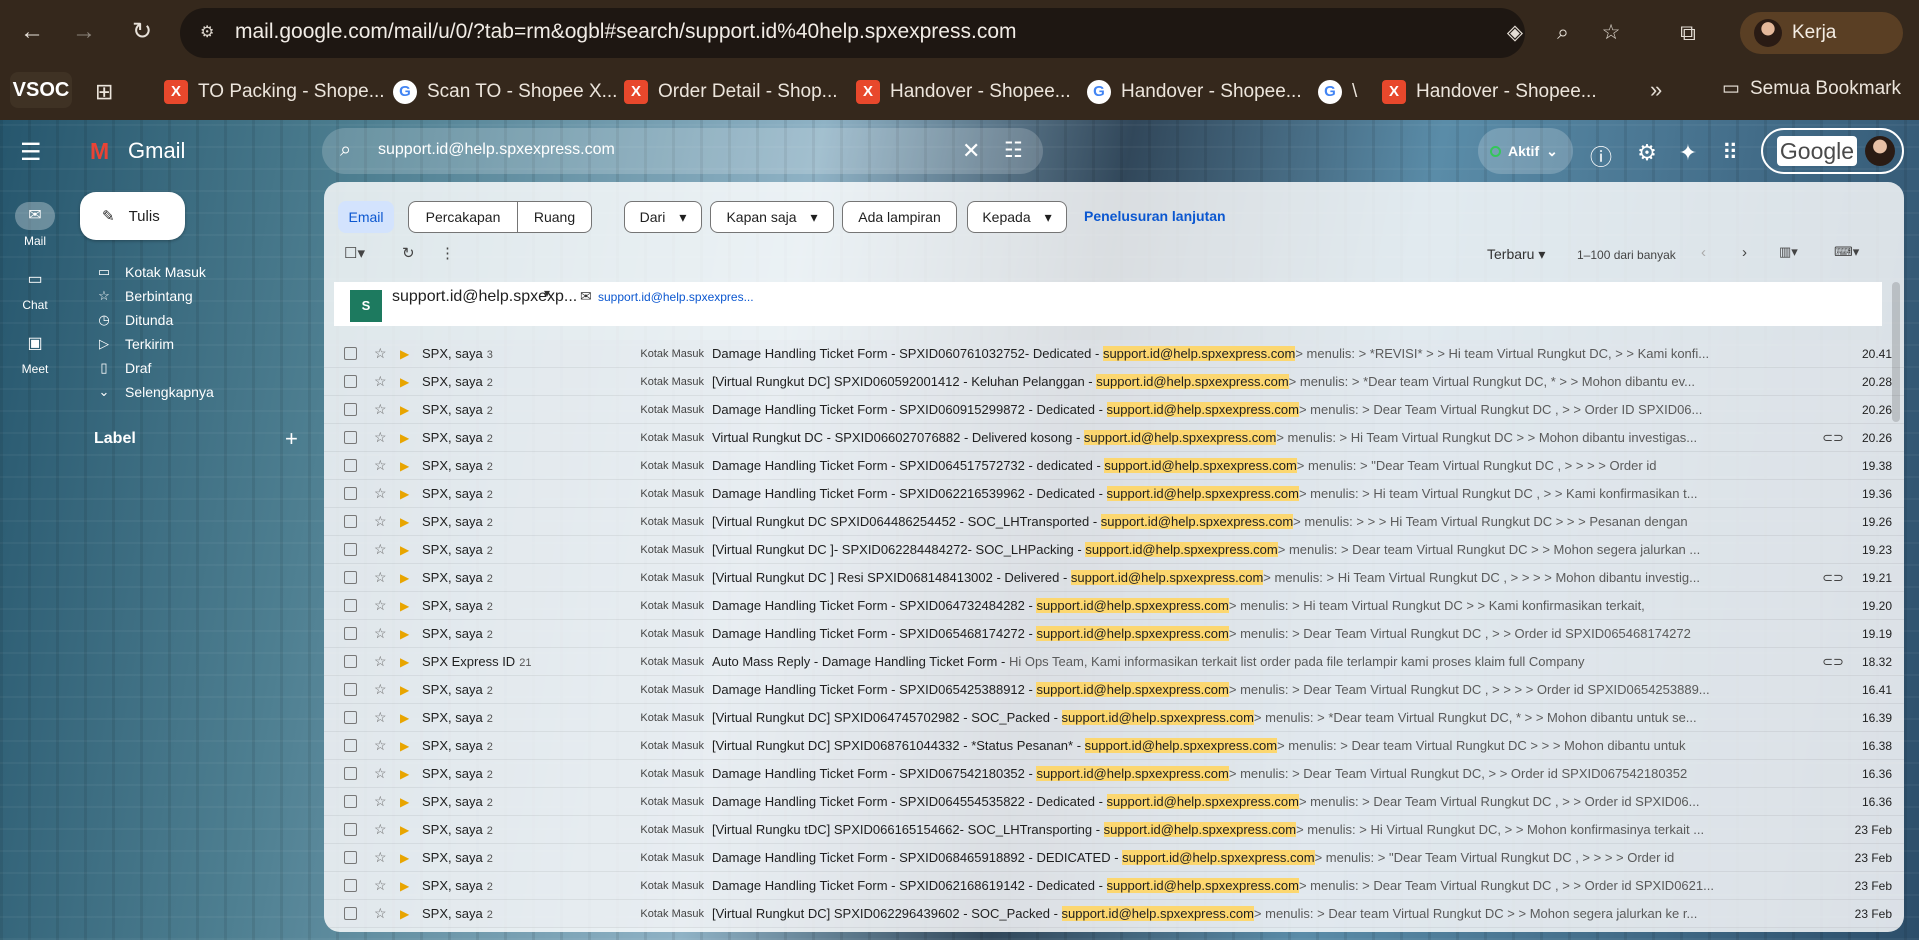  I want to click on status-button: Aktif ⌄, so click(1525, 151).